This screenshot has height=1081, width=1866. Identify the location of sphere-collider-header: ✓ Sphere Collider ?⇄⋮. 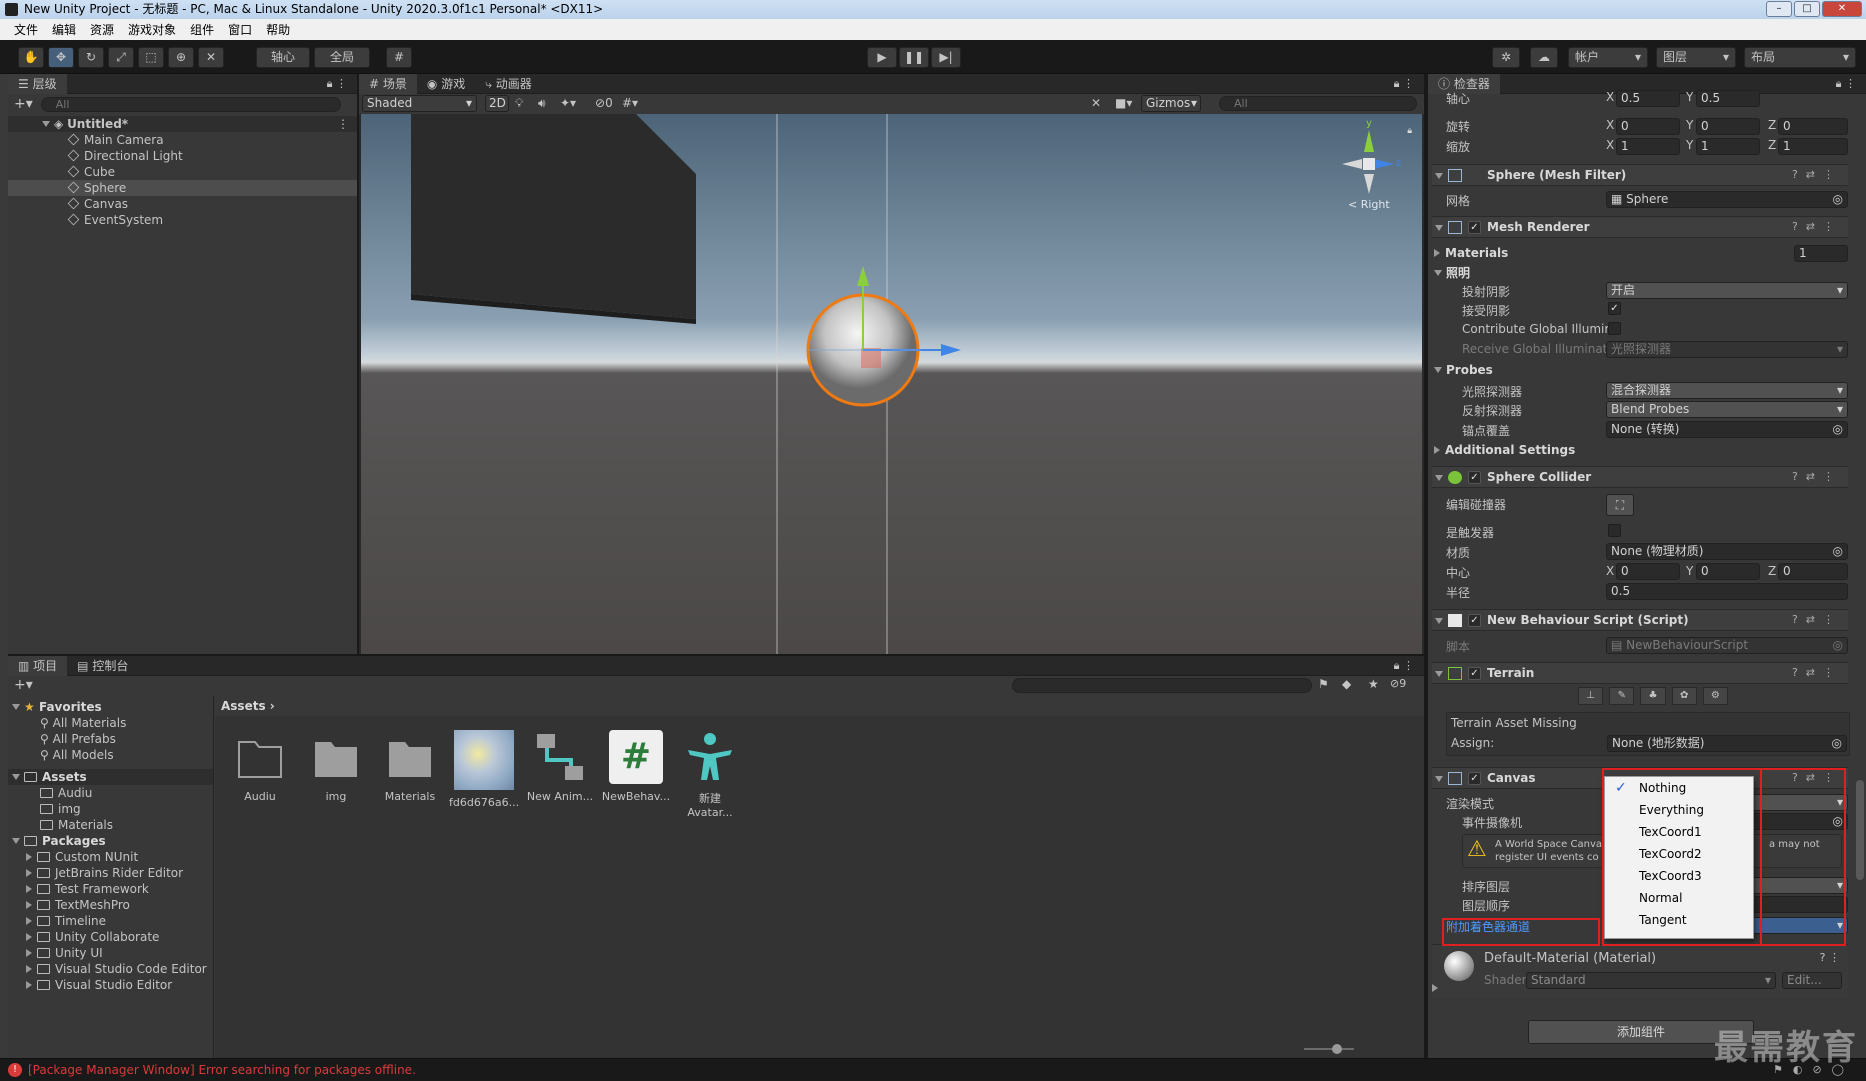
(1640, 477).